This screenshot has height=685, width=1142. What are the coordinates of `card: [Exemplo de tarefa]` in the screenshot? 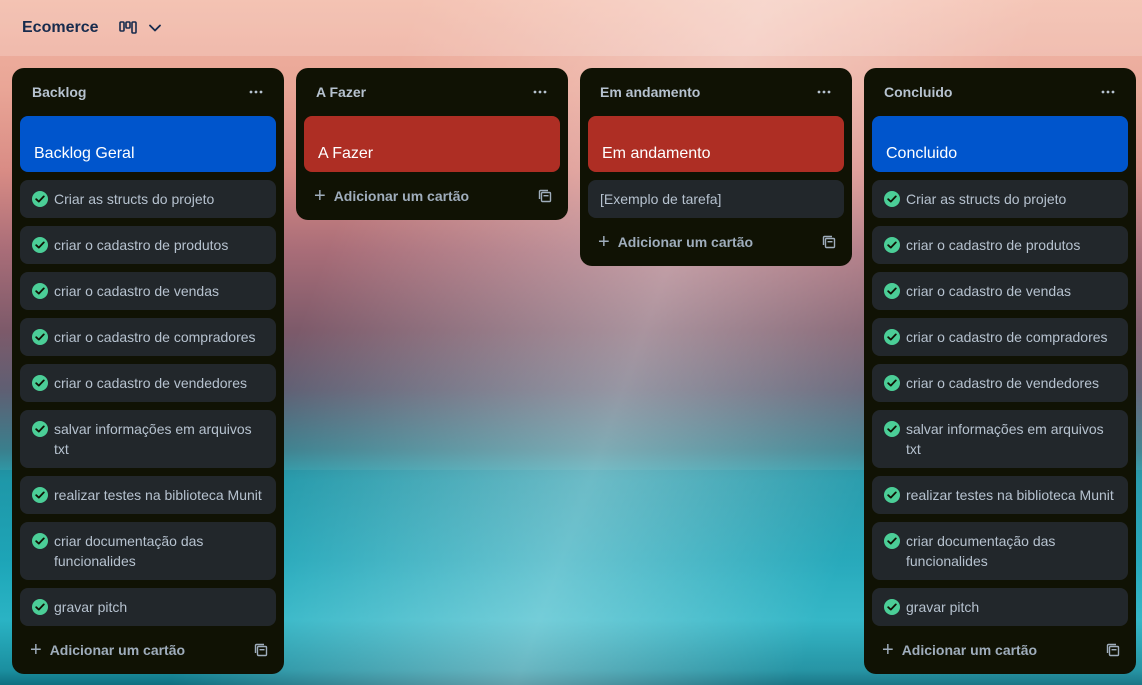 It's located at (716, 199).